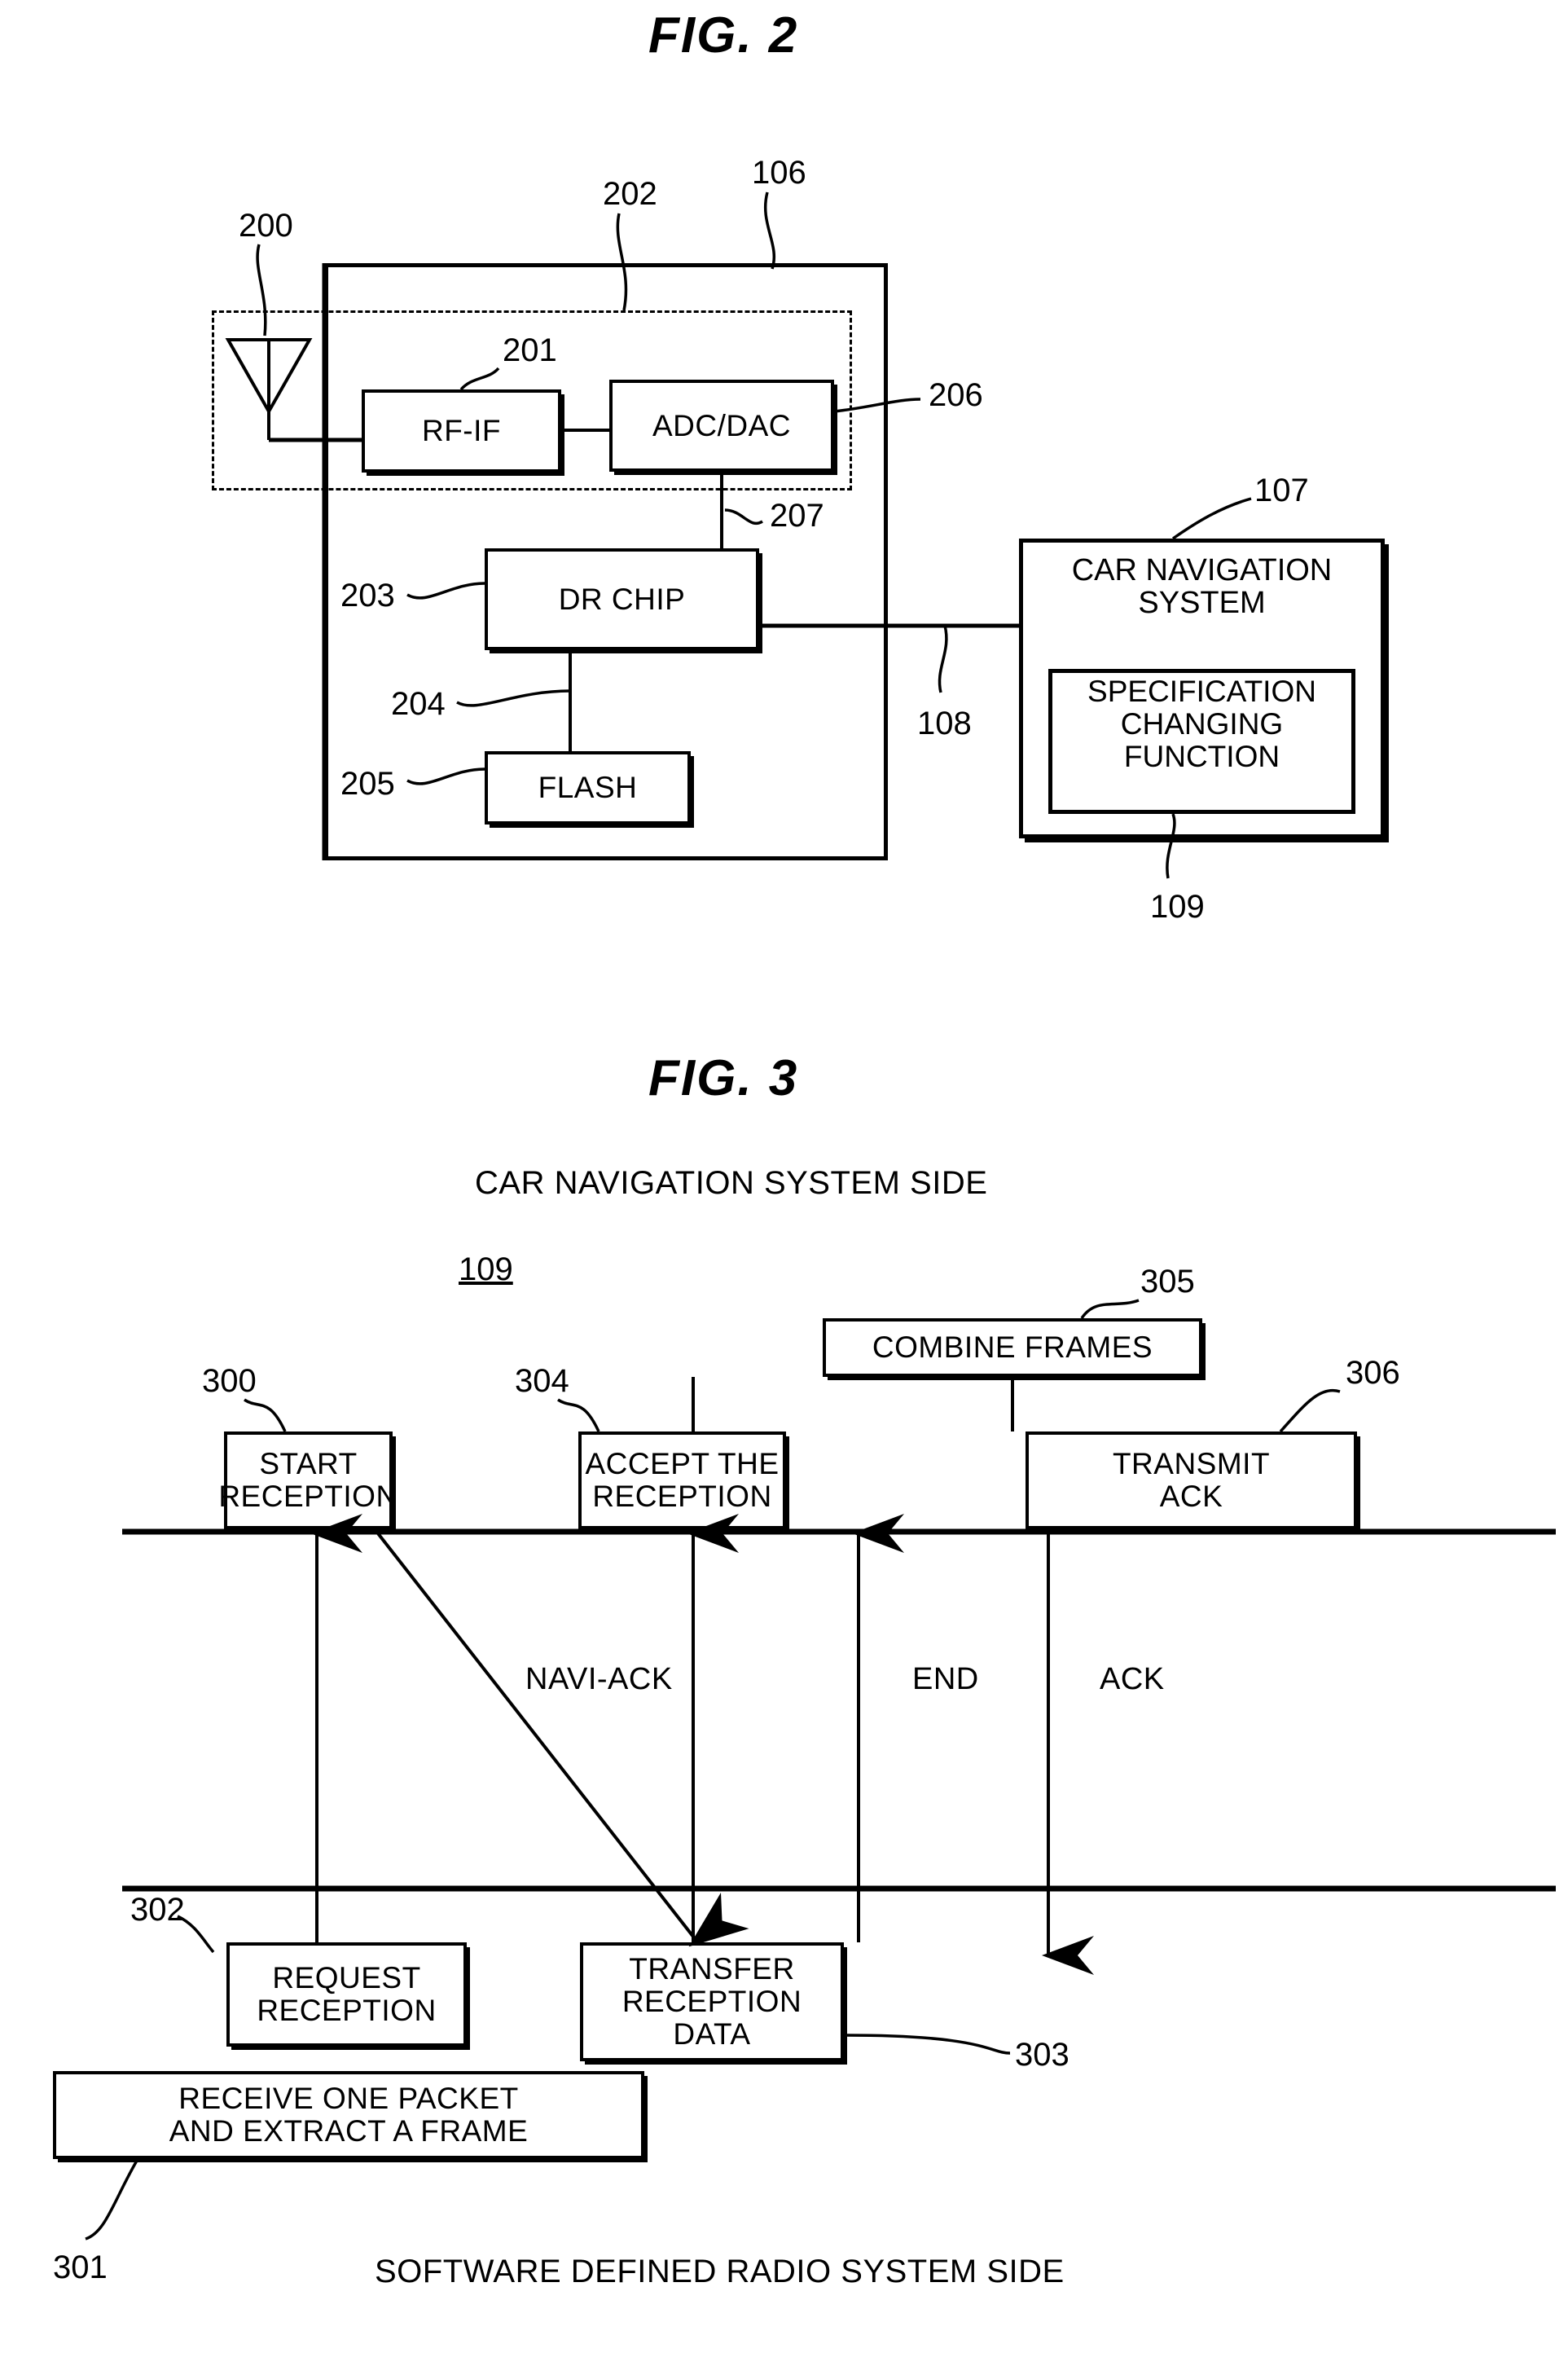 This screenshot has height=2366, width=1568. Describe the element at coordinates (853, 1404) in the screenshot. I see `fig3-box-connectors` at that location.